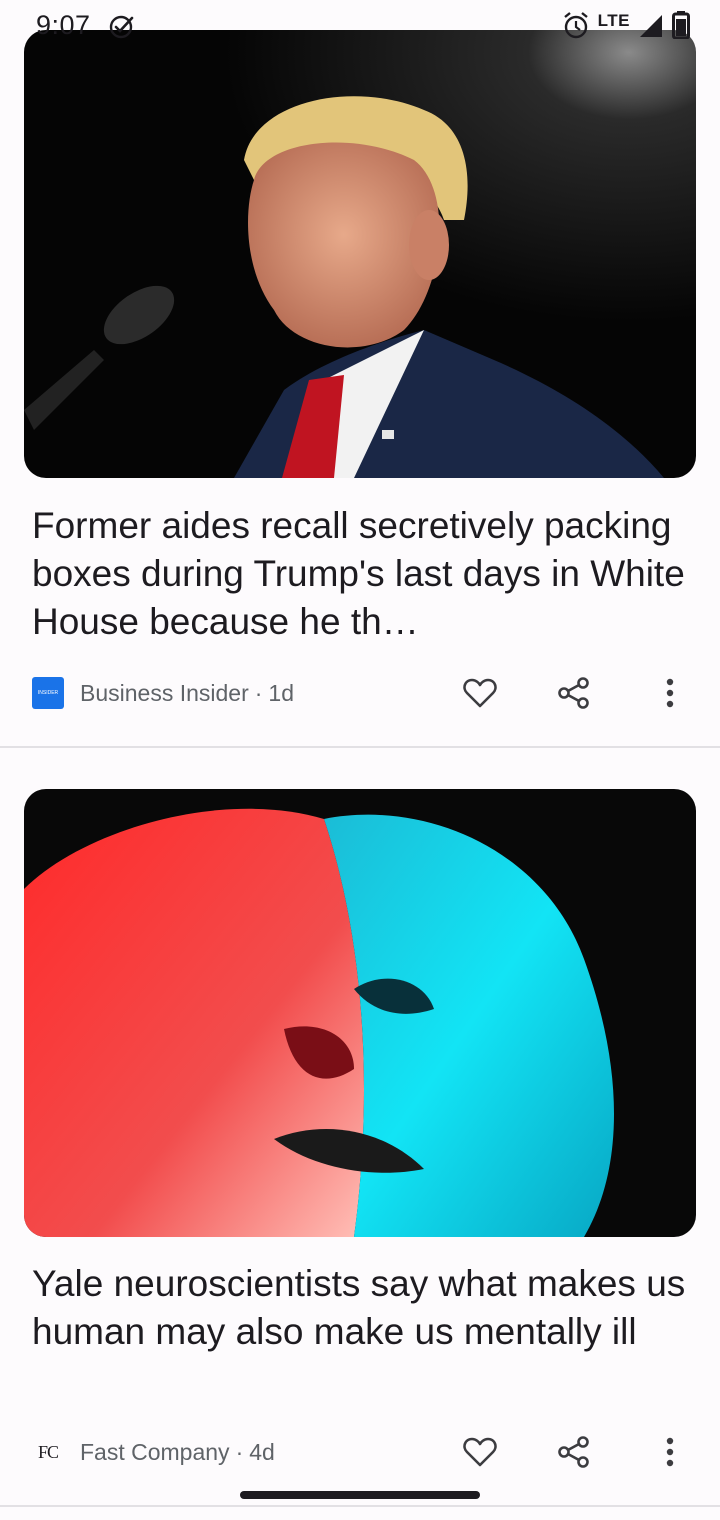 The image size is (720, 1520). What do you see at coordinates (164, 693) in the screenshot?
I see `source-name: Business Insider` at bounding box center [164, 693].